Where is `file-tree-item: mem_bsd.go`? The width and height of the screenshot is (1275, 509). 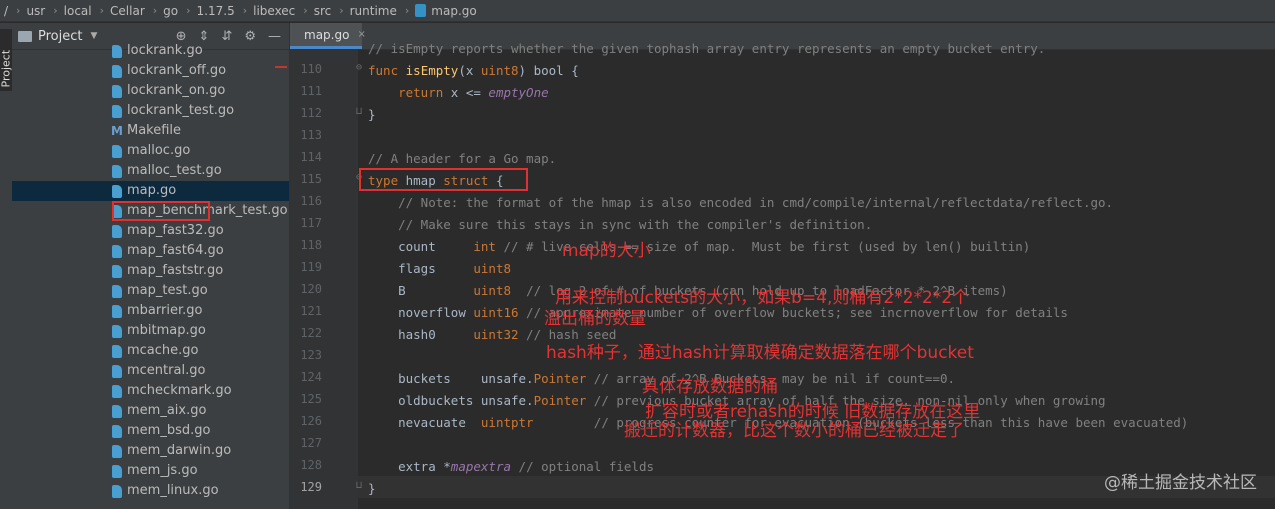
file-tree-item: mem_bsd.go is located at coordinates (150, 431).